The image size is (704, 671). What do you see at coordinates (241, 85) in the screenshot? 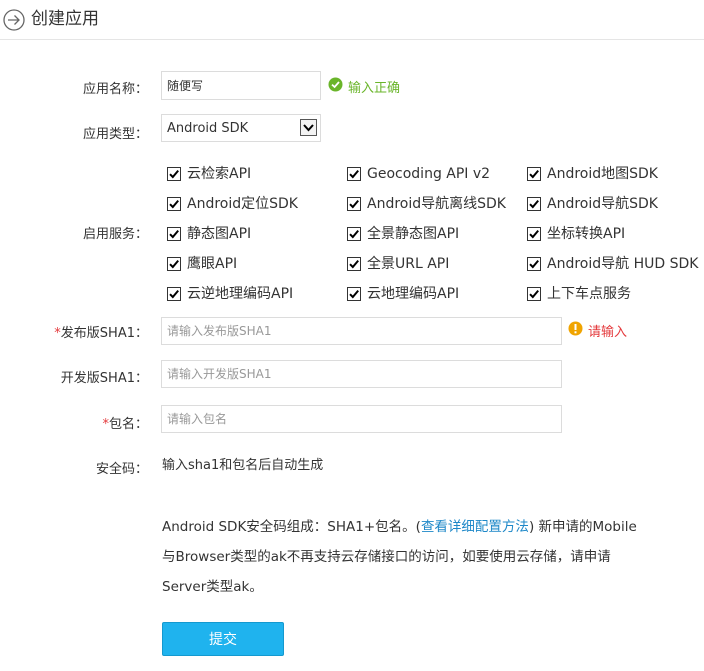
I see `app-name-input` at bounding box center [241, 85].